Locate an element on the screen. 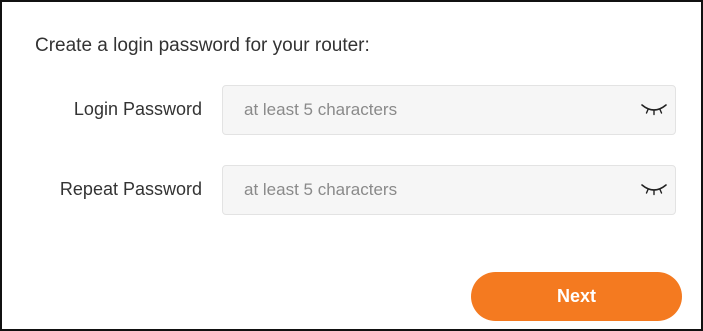 This screenshot has width=703, height=331. login-password-input is located at coordinates (423, 110).